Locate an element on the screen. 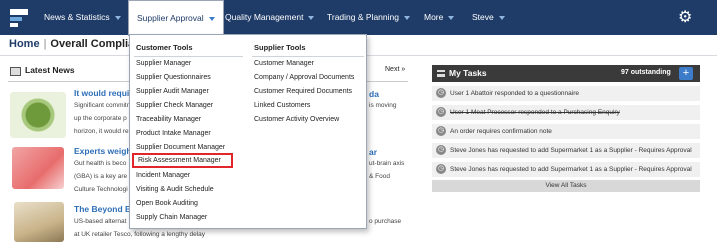 The height and width of the screenshot is (249, 717). menu-item-company-approval-documents: Company / Approval Documents is located at coordinates (304, 78).